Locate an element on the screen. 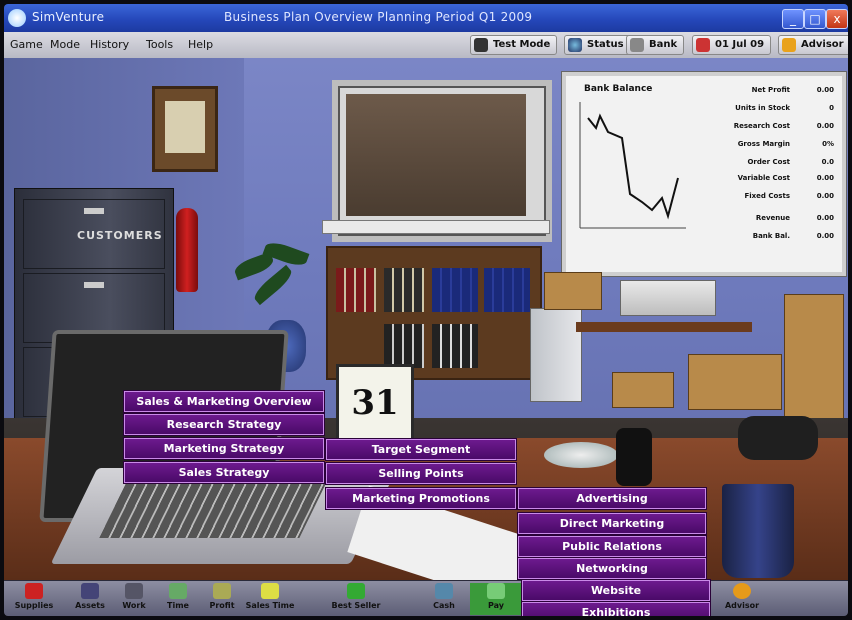 This screenshot has width=852, height=620. phone is located at coordinates (634, 457).